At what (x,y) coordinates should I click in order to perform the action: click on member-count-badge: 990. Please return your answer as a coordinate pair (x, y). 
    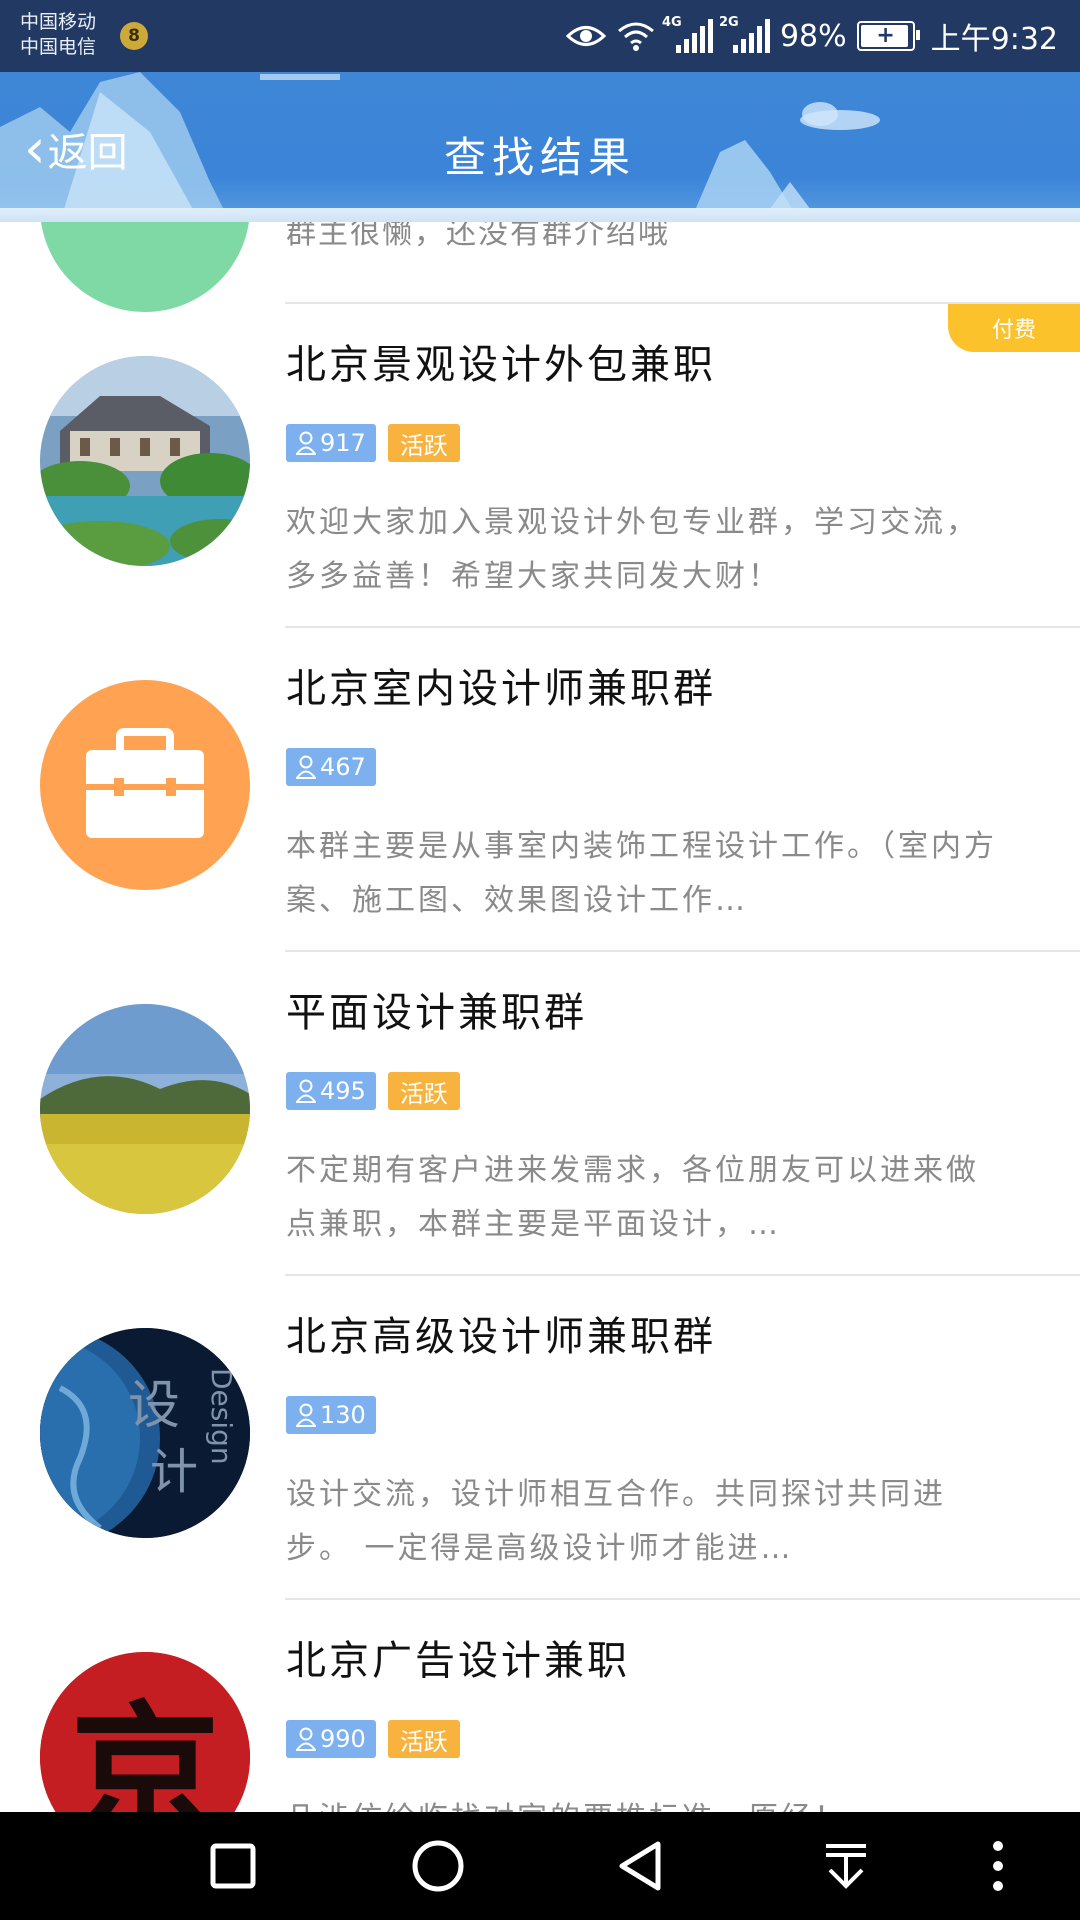
    Looking at the image, I should click on (331, 1739).